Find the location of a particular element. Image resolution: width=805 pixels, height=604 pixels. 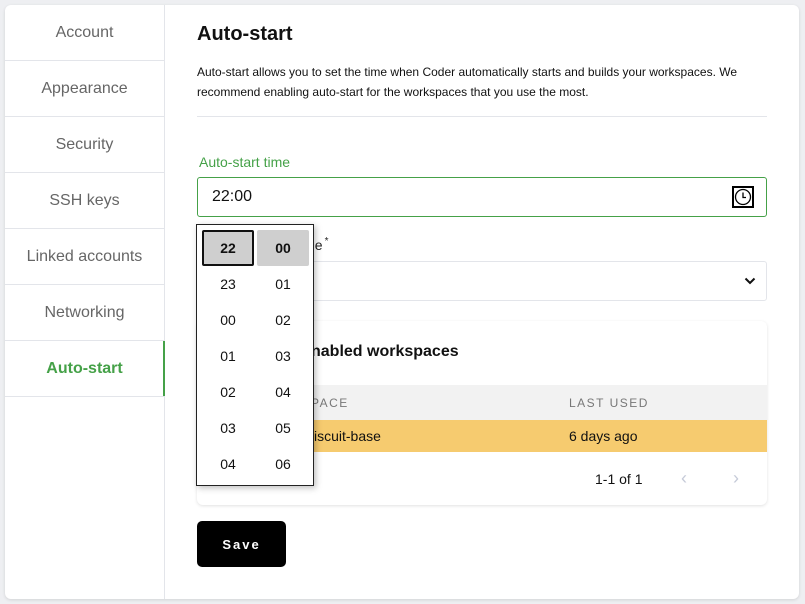

time-value: 22:00 is located at coordinates (232, 196).